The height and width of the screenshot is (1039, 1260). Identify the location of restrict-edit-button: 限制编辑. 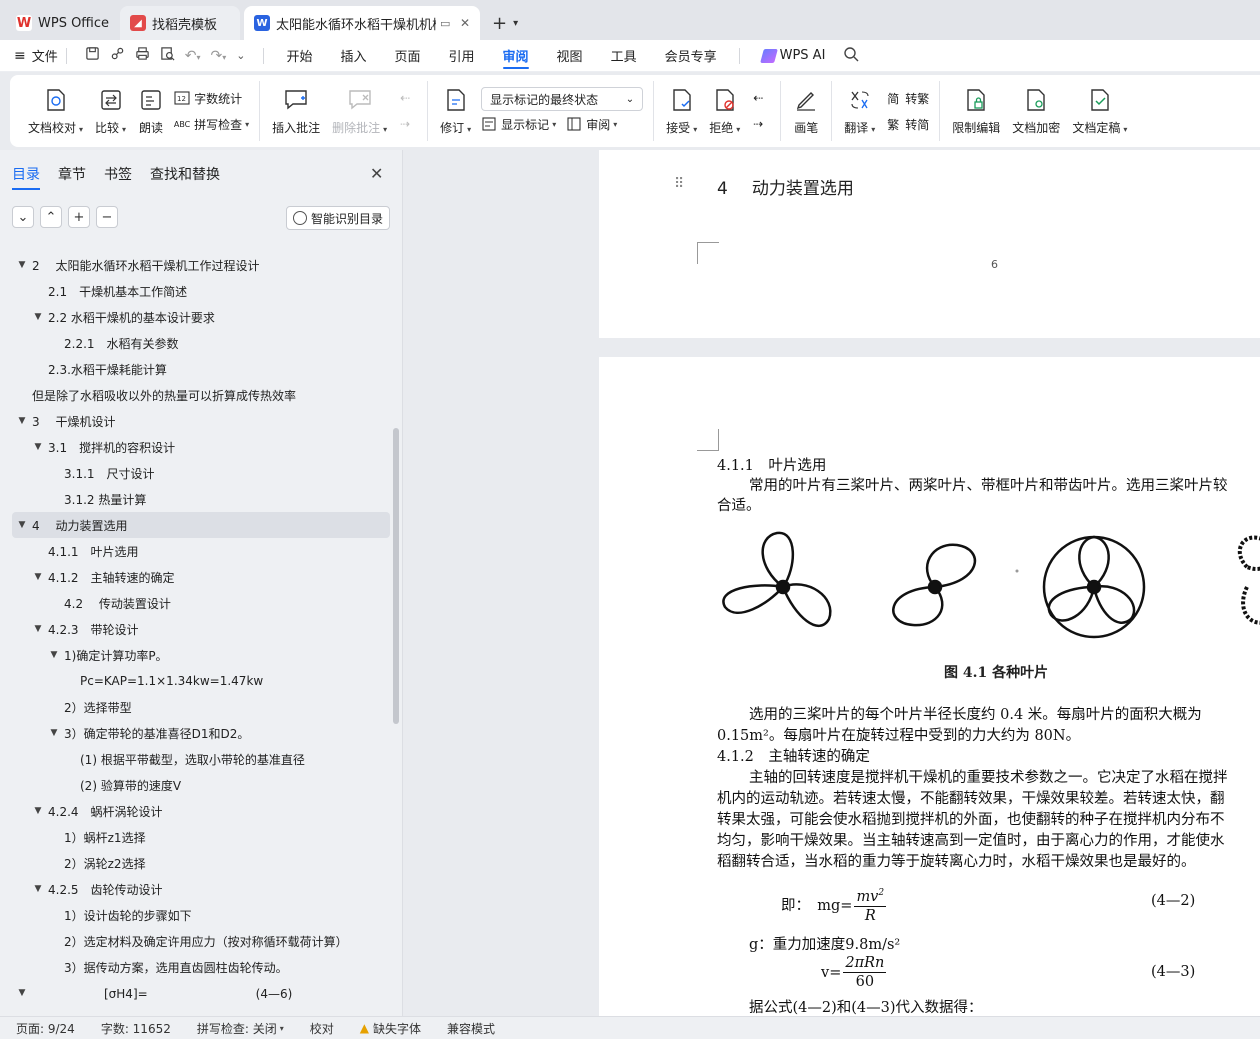
(976, 110).